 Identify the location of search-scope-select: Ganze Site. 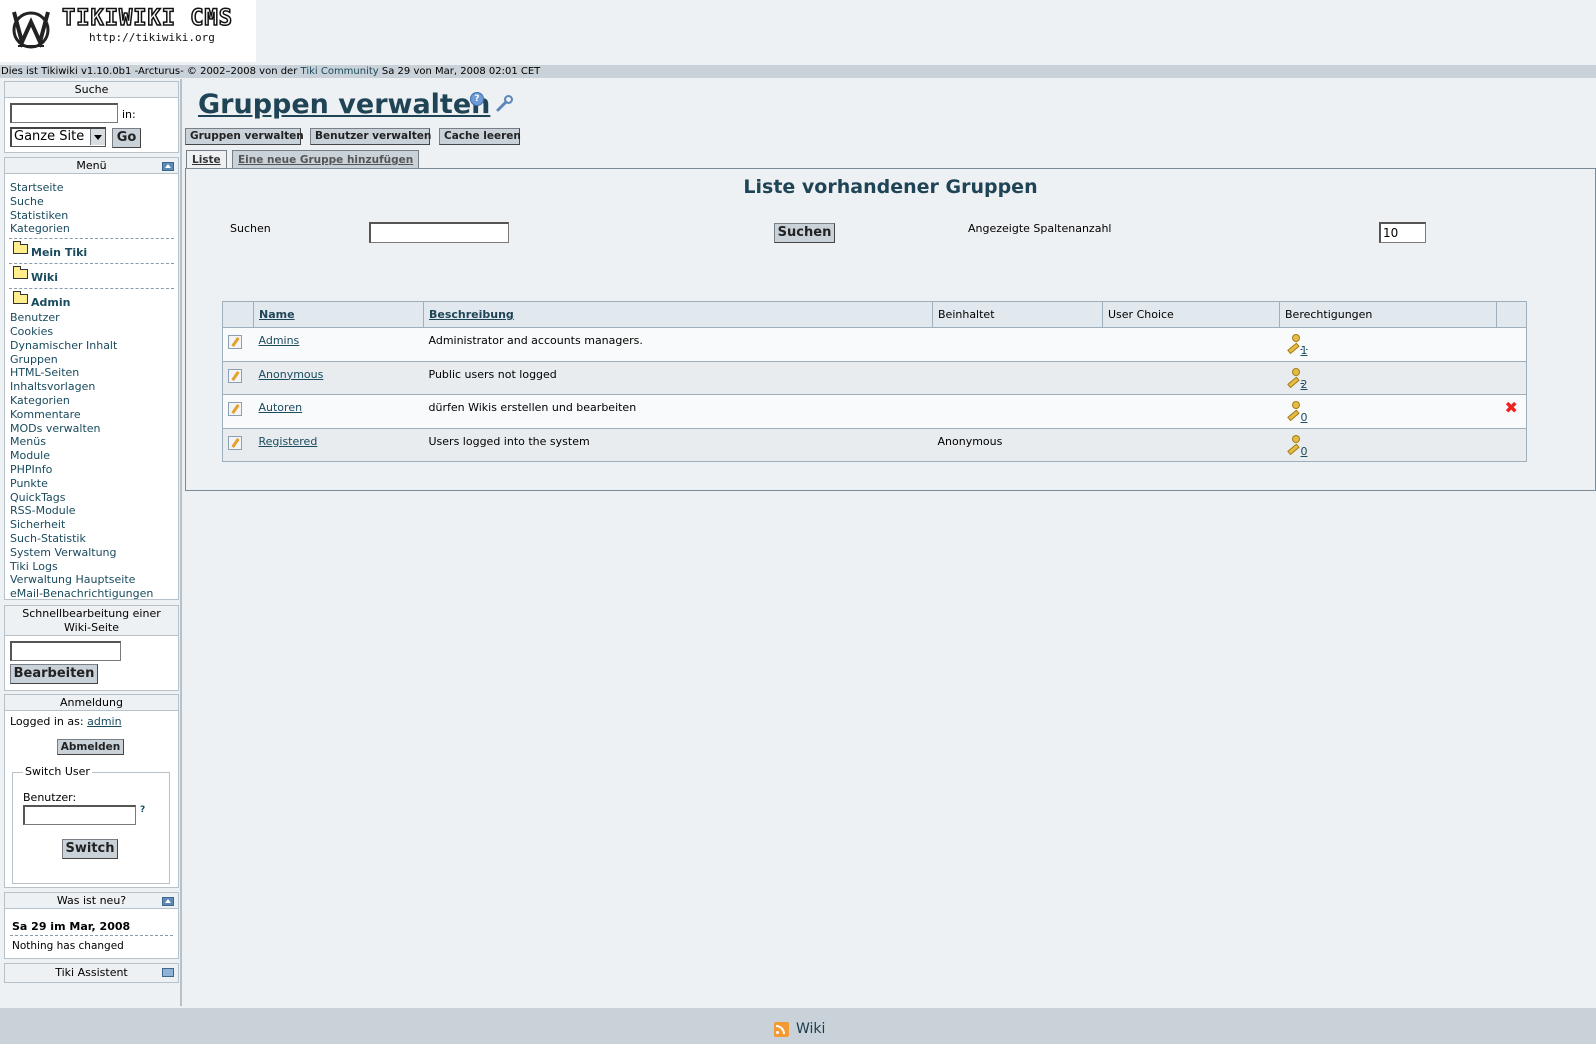
(58, 137).